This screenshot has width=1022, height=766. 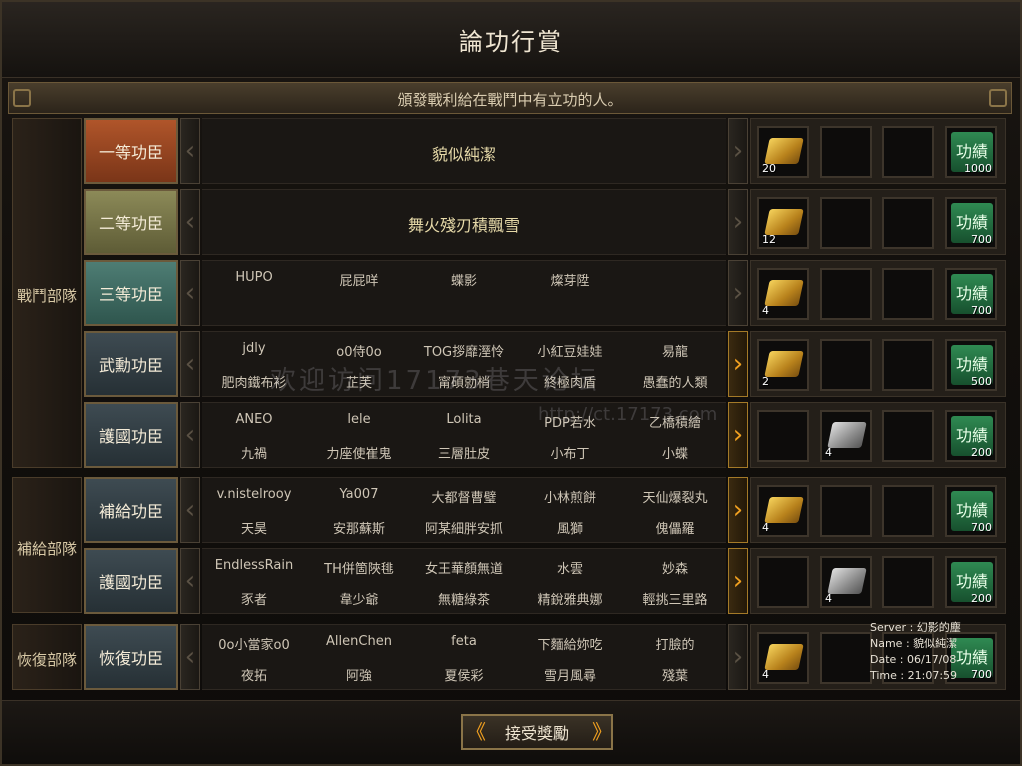 I want to click on recipient-name: lele, so click(x=359, y=419).